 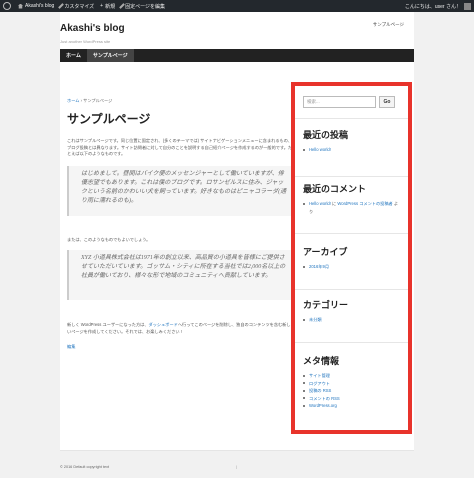 I want to click on breadcrumb-home-link: ホーム, so click(x=73, y=100).